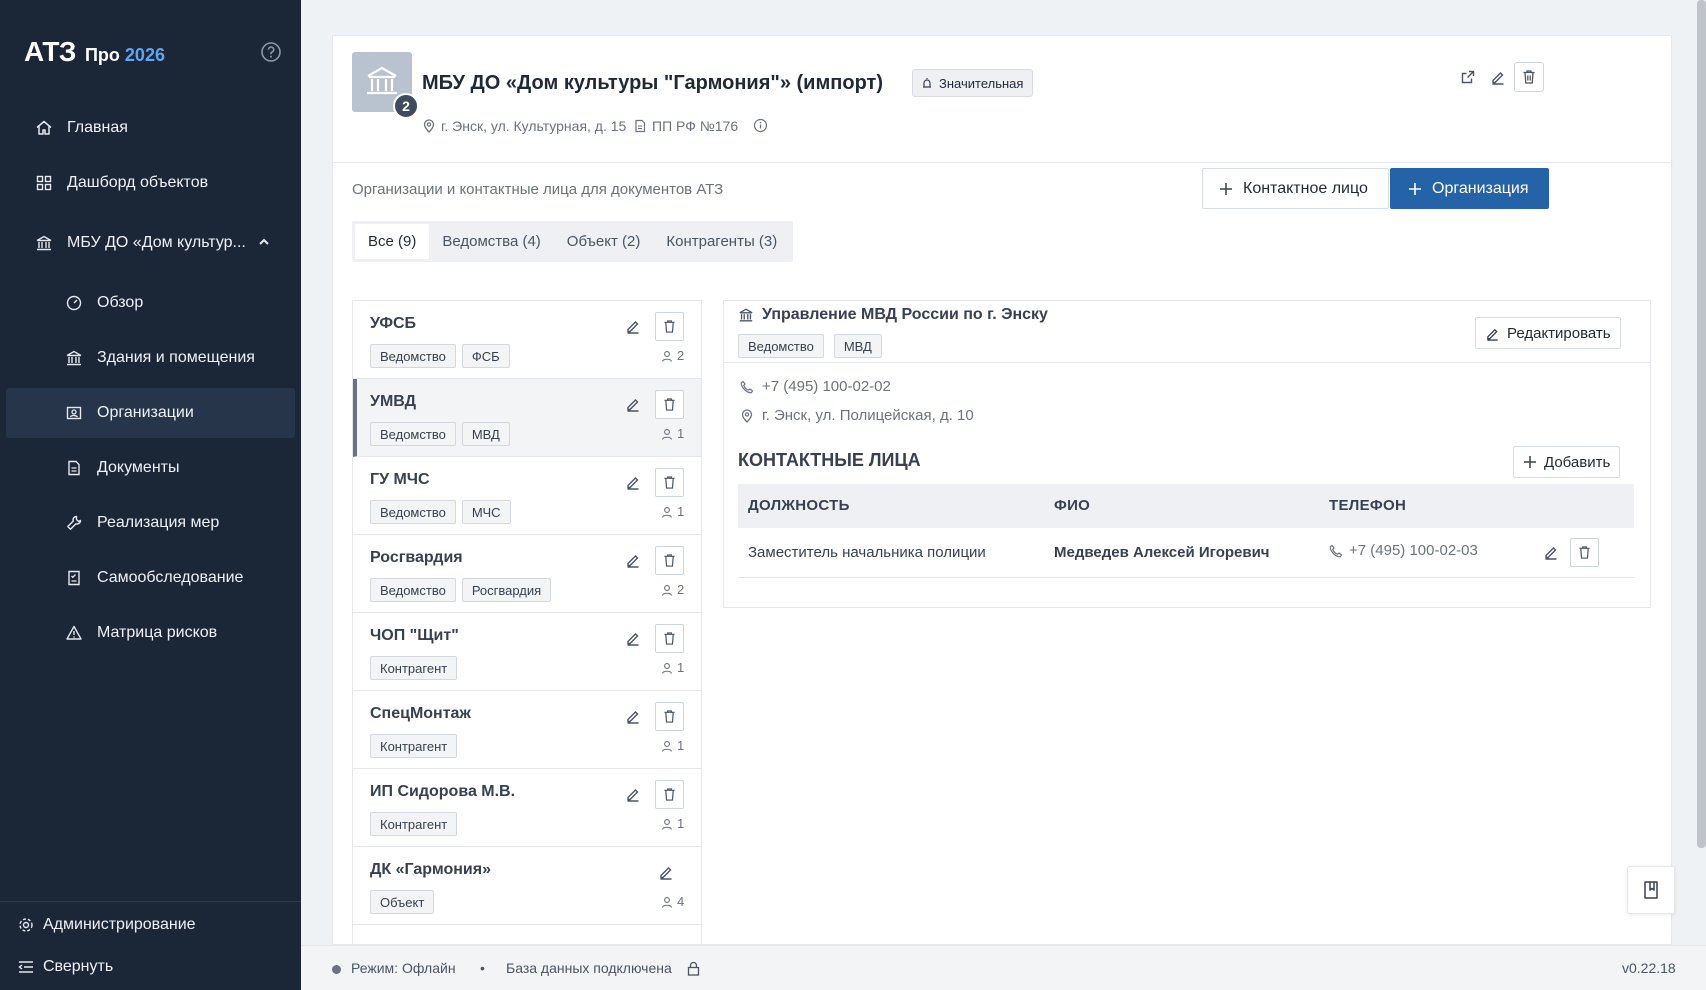  I want to click on org-tag: МЧС, so click(486, 512).